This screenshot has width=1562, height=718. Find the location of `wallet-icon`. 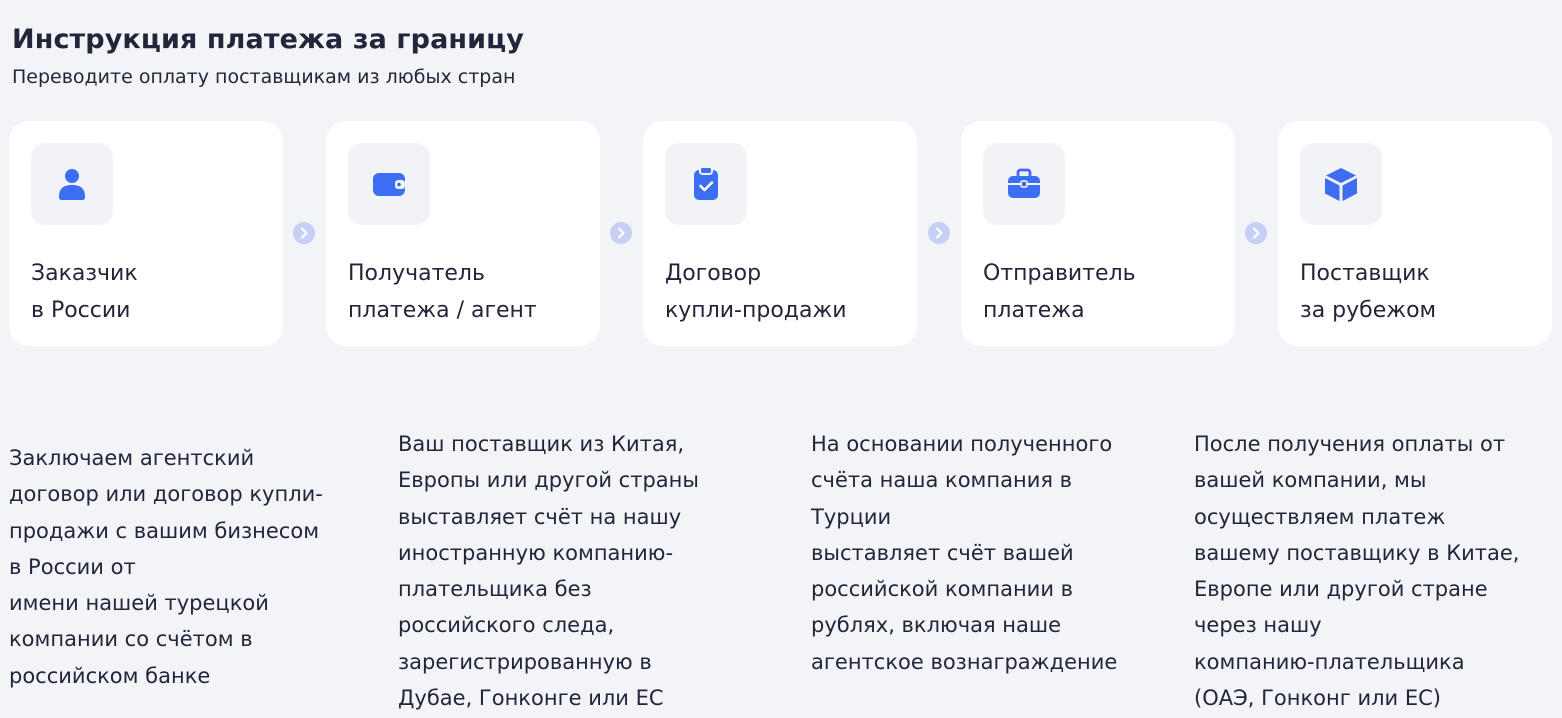

wallet-icon is located at coordinates (389, 184).